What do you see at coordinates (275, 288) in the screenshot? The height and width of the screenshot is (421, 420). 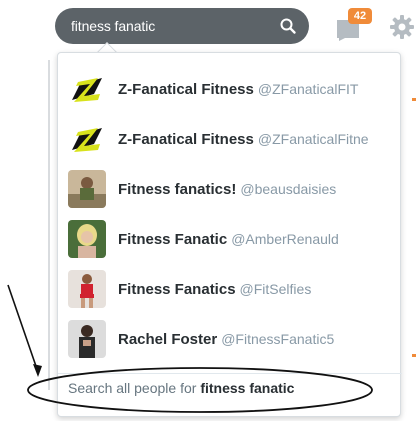 I see `result-handle: @FitSelfies` at bounding box center [275, 288].